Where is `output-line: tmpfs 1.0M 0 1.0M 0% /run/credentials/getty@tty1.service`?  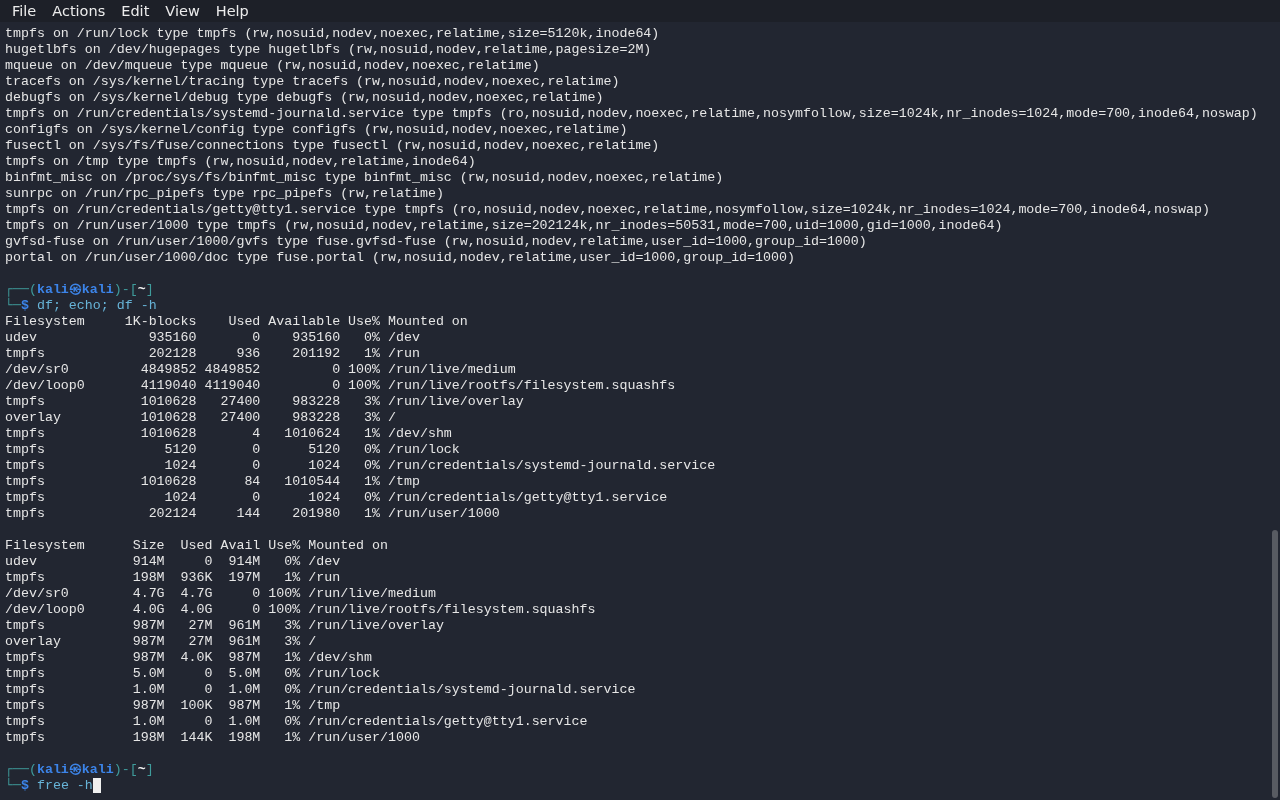 output-line: tmpfs 1.0M 0 1.0M 0% /run/credentials/getty@tty1.service is located at coordinates (297, 722).